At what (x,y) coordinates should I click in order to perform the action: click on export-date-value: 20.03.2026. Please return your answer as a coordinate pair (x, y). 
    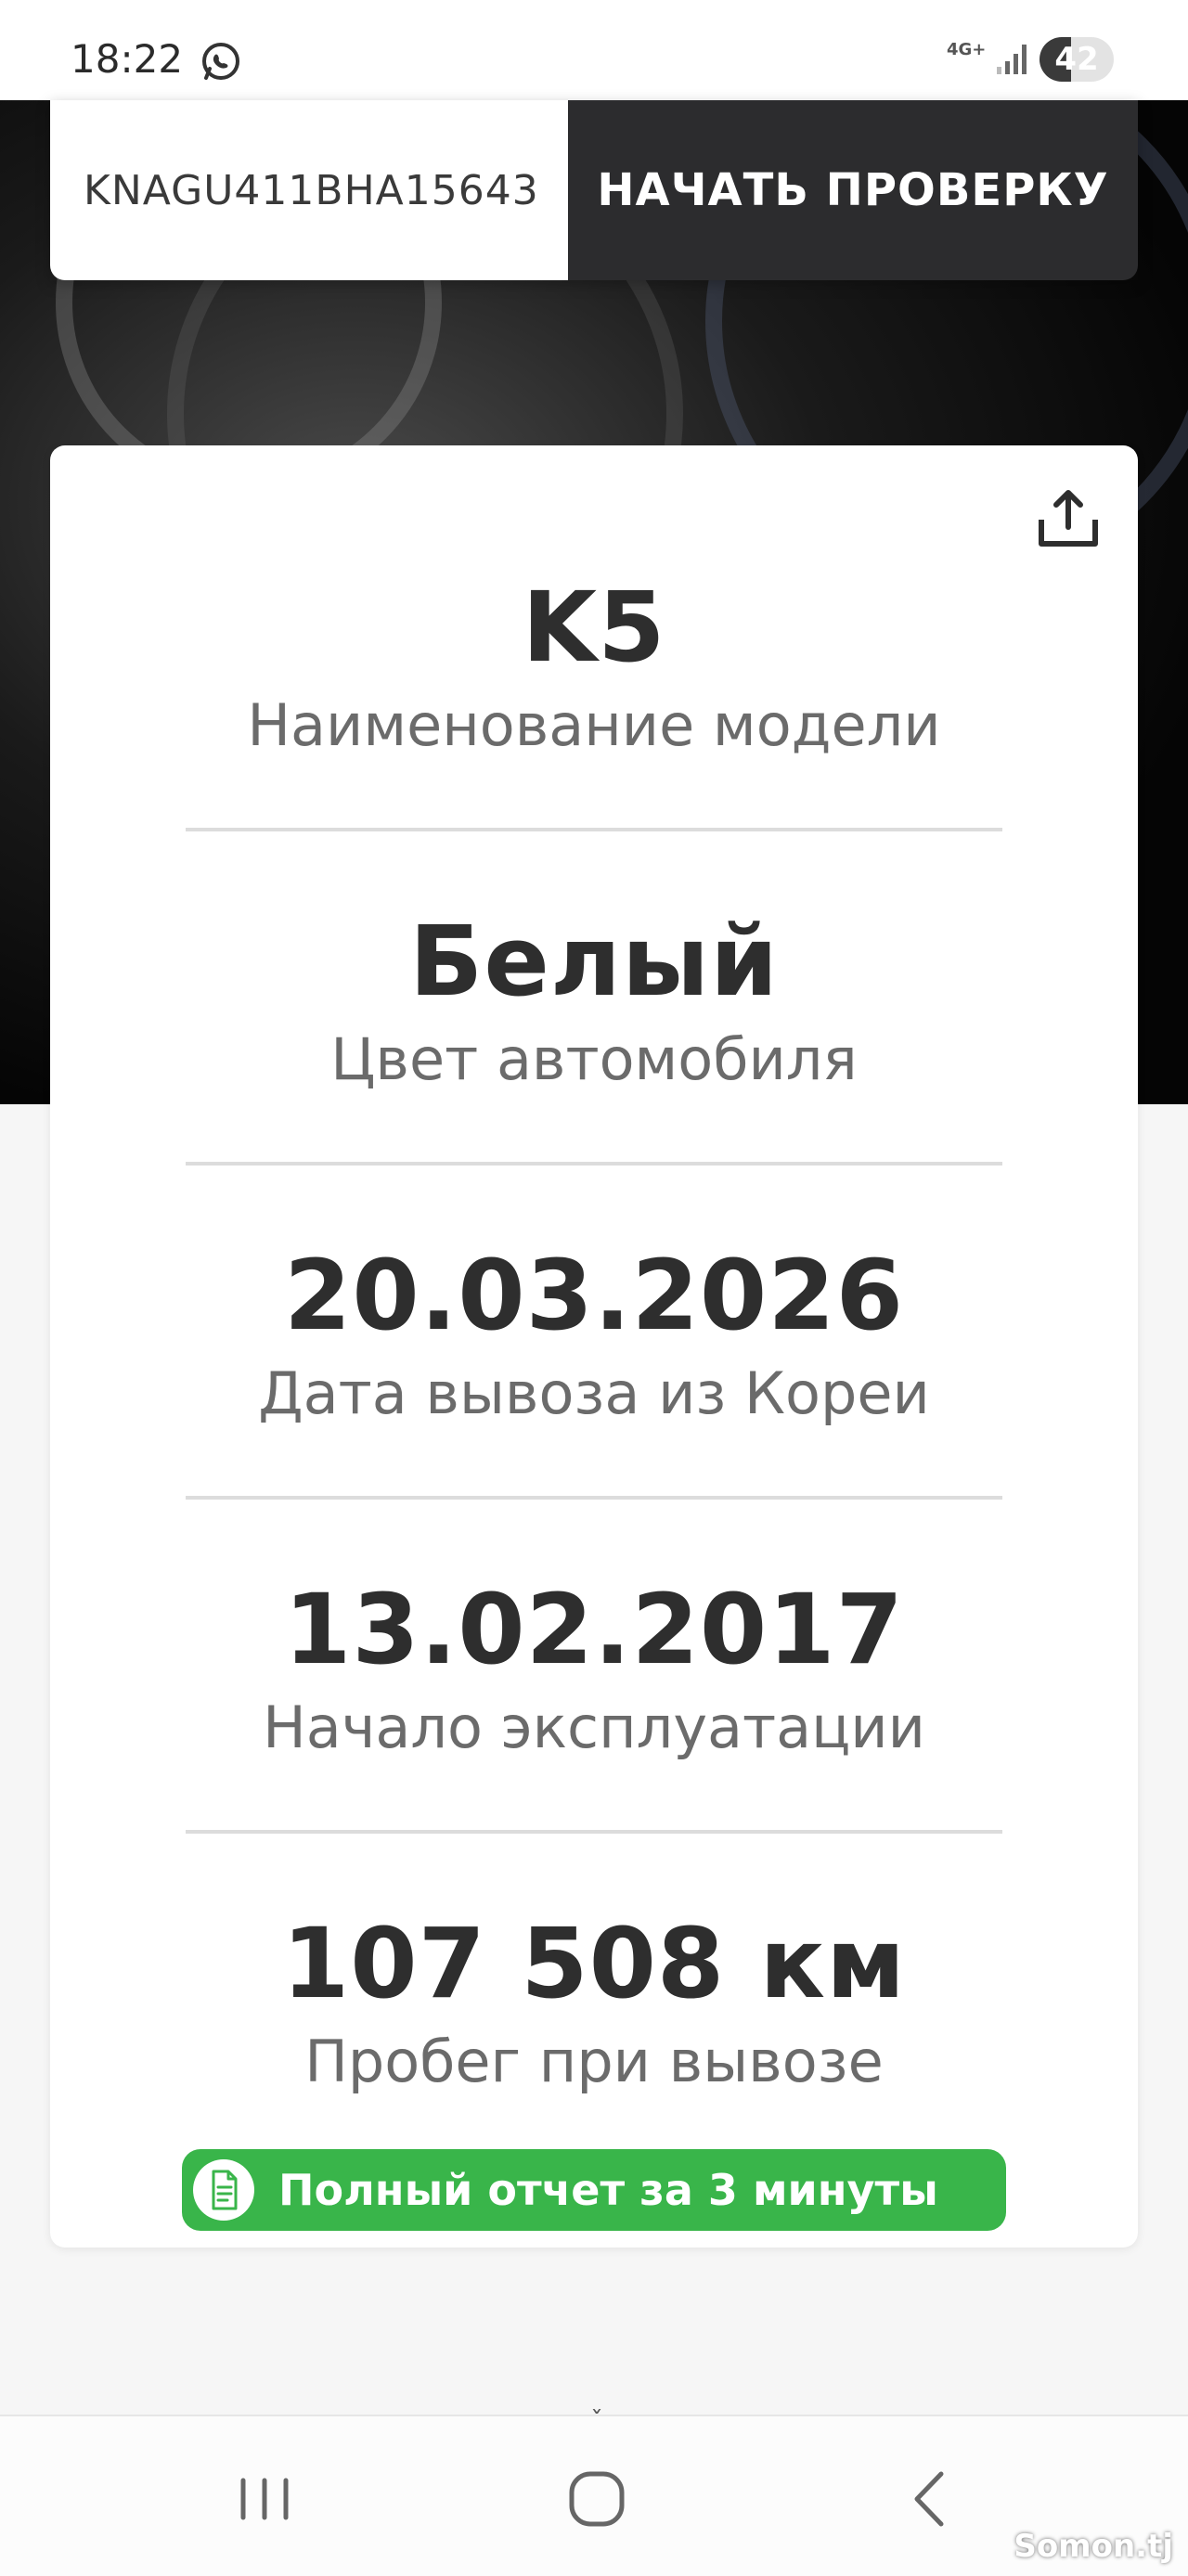
    Looking at the image, I should click on (594, 1296).